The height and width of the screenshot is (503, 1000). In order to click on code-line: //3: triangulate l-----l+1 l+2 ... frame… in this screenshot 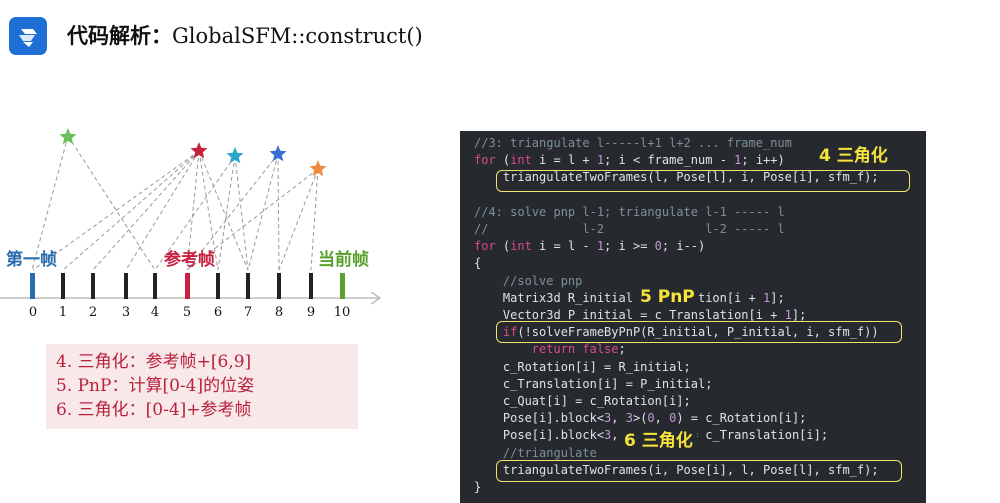, I will do `click(633, 143)`.